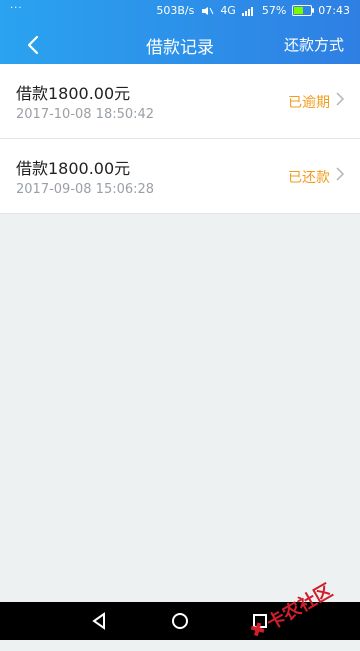  Describe the element at coordinates (303, 10) in the screenshot. I see `battery-icon` at that location.